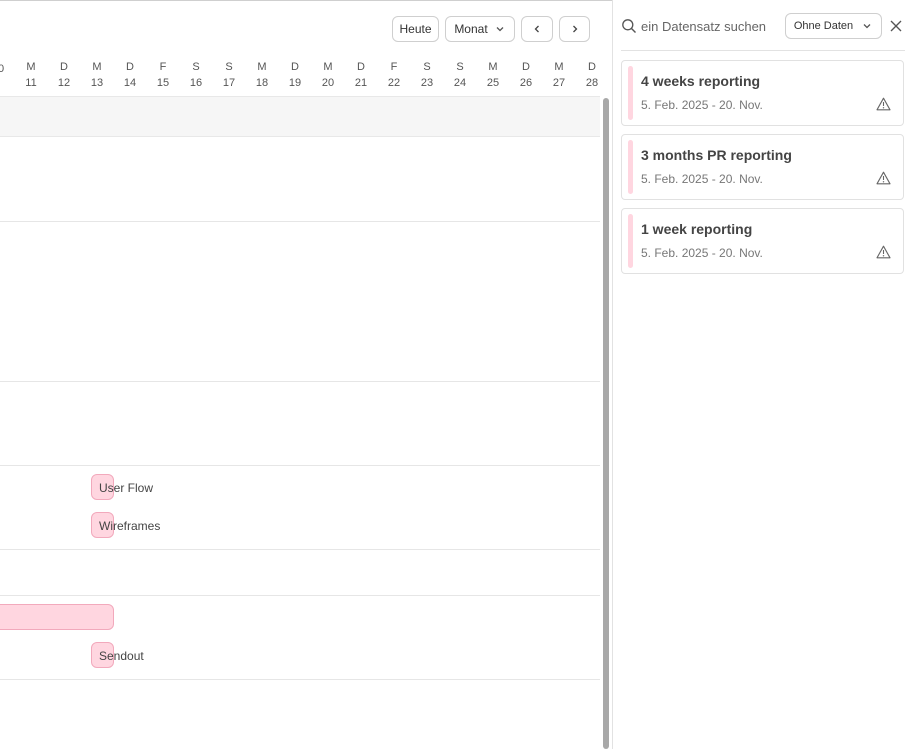 The image size is (908, 749). Describe the element at coordinates (229, 75) in the screenshot. I see `day-column-header: S 17` at that location.